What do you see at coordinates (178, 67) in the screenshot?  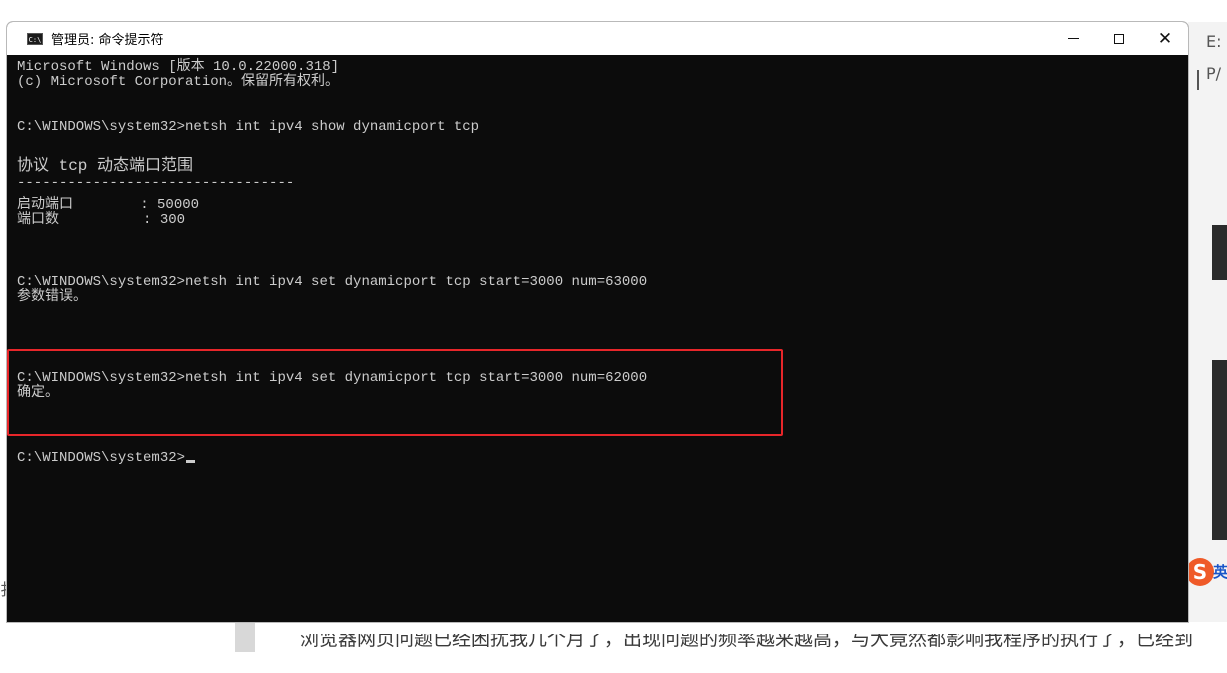 I see `console-line: Microsoft Windows [版本 10.0.22000.318]` at bounding box center [178, 67].